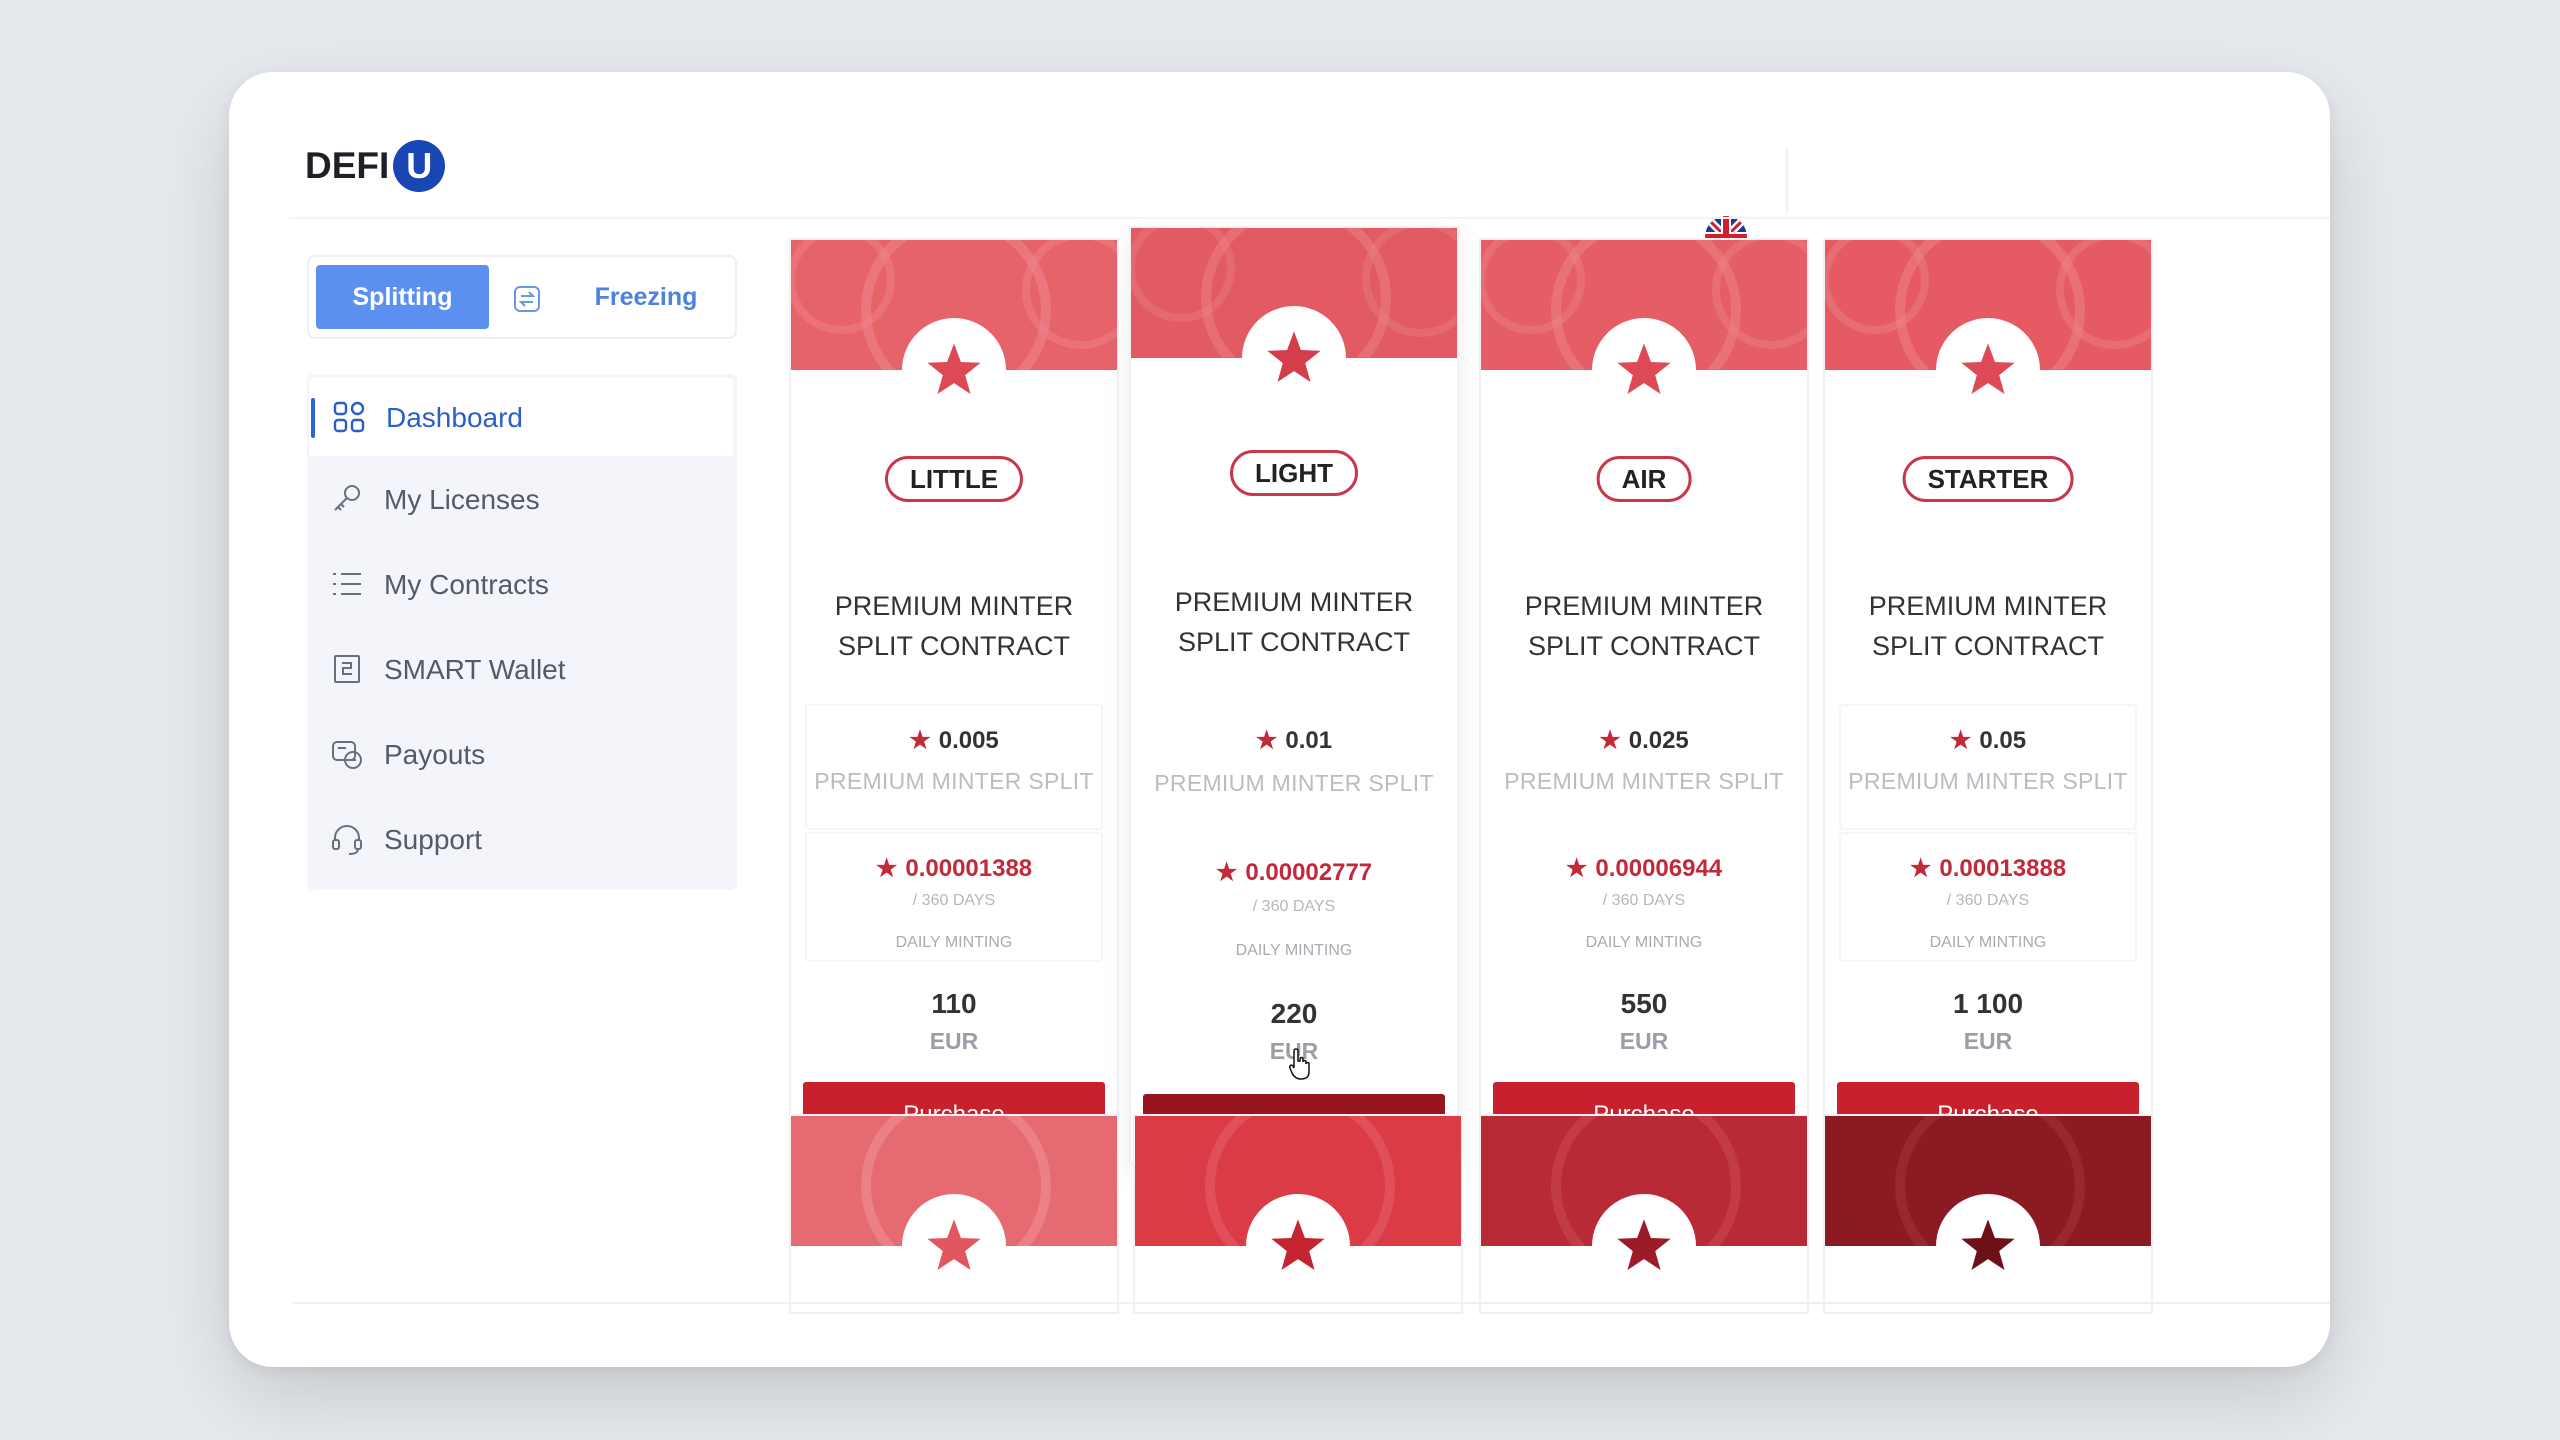  Describe the element at coordinates (522, 839) in the screenshot. I see `sidebar-item-support: Support` at that location.